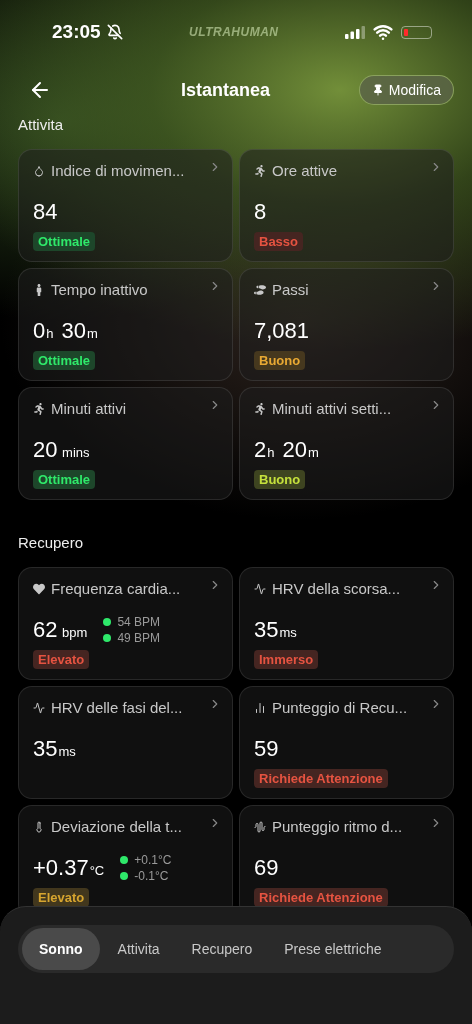  Describe the element at coordinates (61, 630) in the screenshot. I see `metric-value: 62 bpm` at that location.